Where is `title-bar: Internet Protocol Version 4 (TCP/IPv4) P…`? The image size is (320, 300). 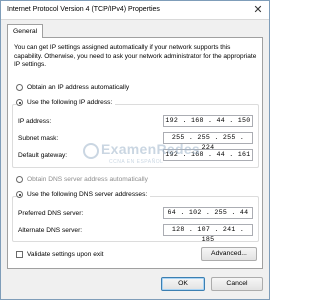 title-bar: Internet Protocol Version 4 (TCP/IPv4) P… is located at coordinates (135, 10).